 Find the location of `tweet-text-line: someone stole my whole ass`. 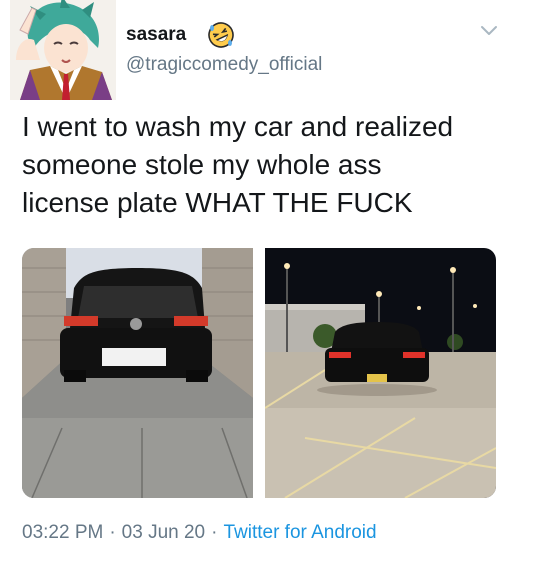

tweet-text-line: someone stole my whole ass is located at coordinates (202, 164).